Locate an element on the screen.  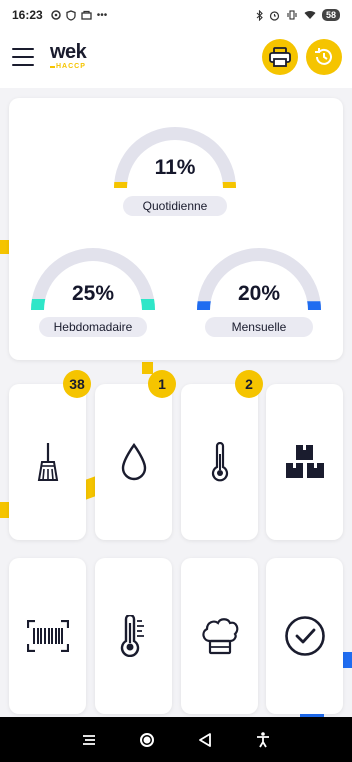
status-bar: 16:23 ••• 58 is located at coordinates (176, 15).